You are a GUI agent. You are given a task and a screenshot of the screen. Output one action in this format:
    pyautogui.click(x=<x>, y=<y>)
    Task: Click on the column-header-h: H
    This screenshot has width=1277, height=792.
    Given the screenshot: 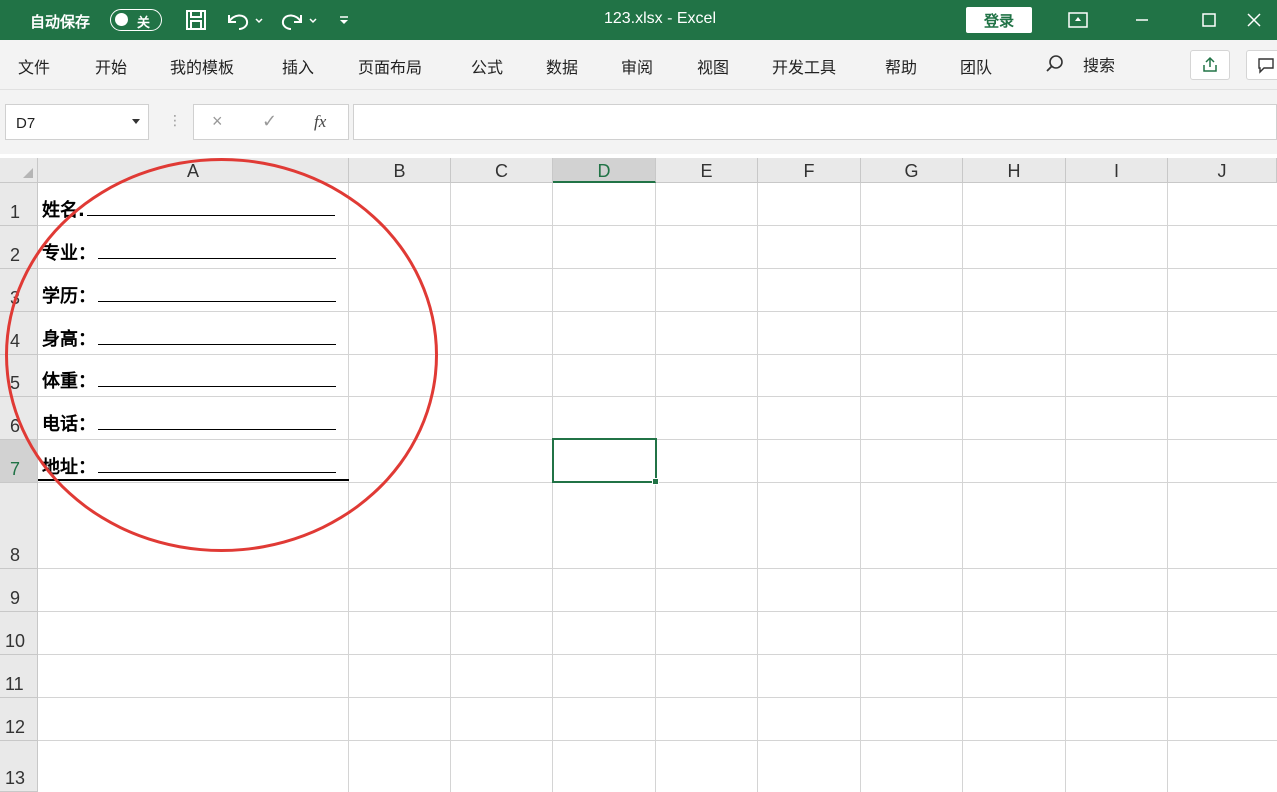 What is the action you would take?
    pyautogui.click(x=1014, y=170)
    